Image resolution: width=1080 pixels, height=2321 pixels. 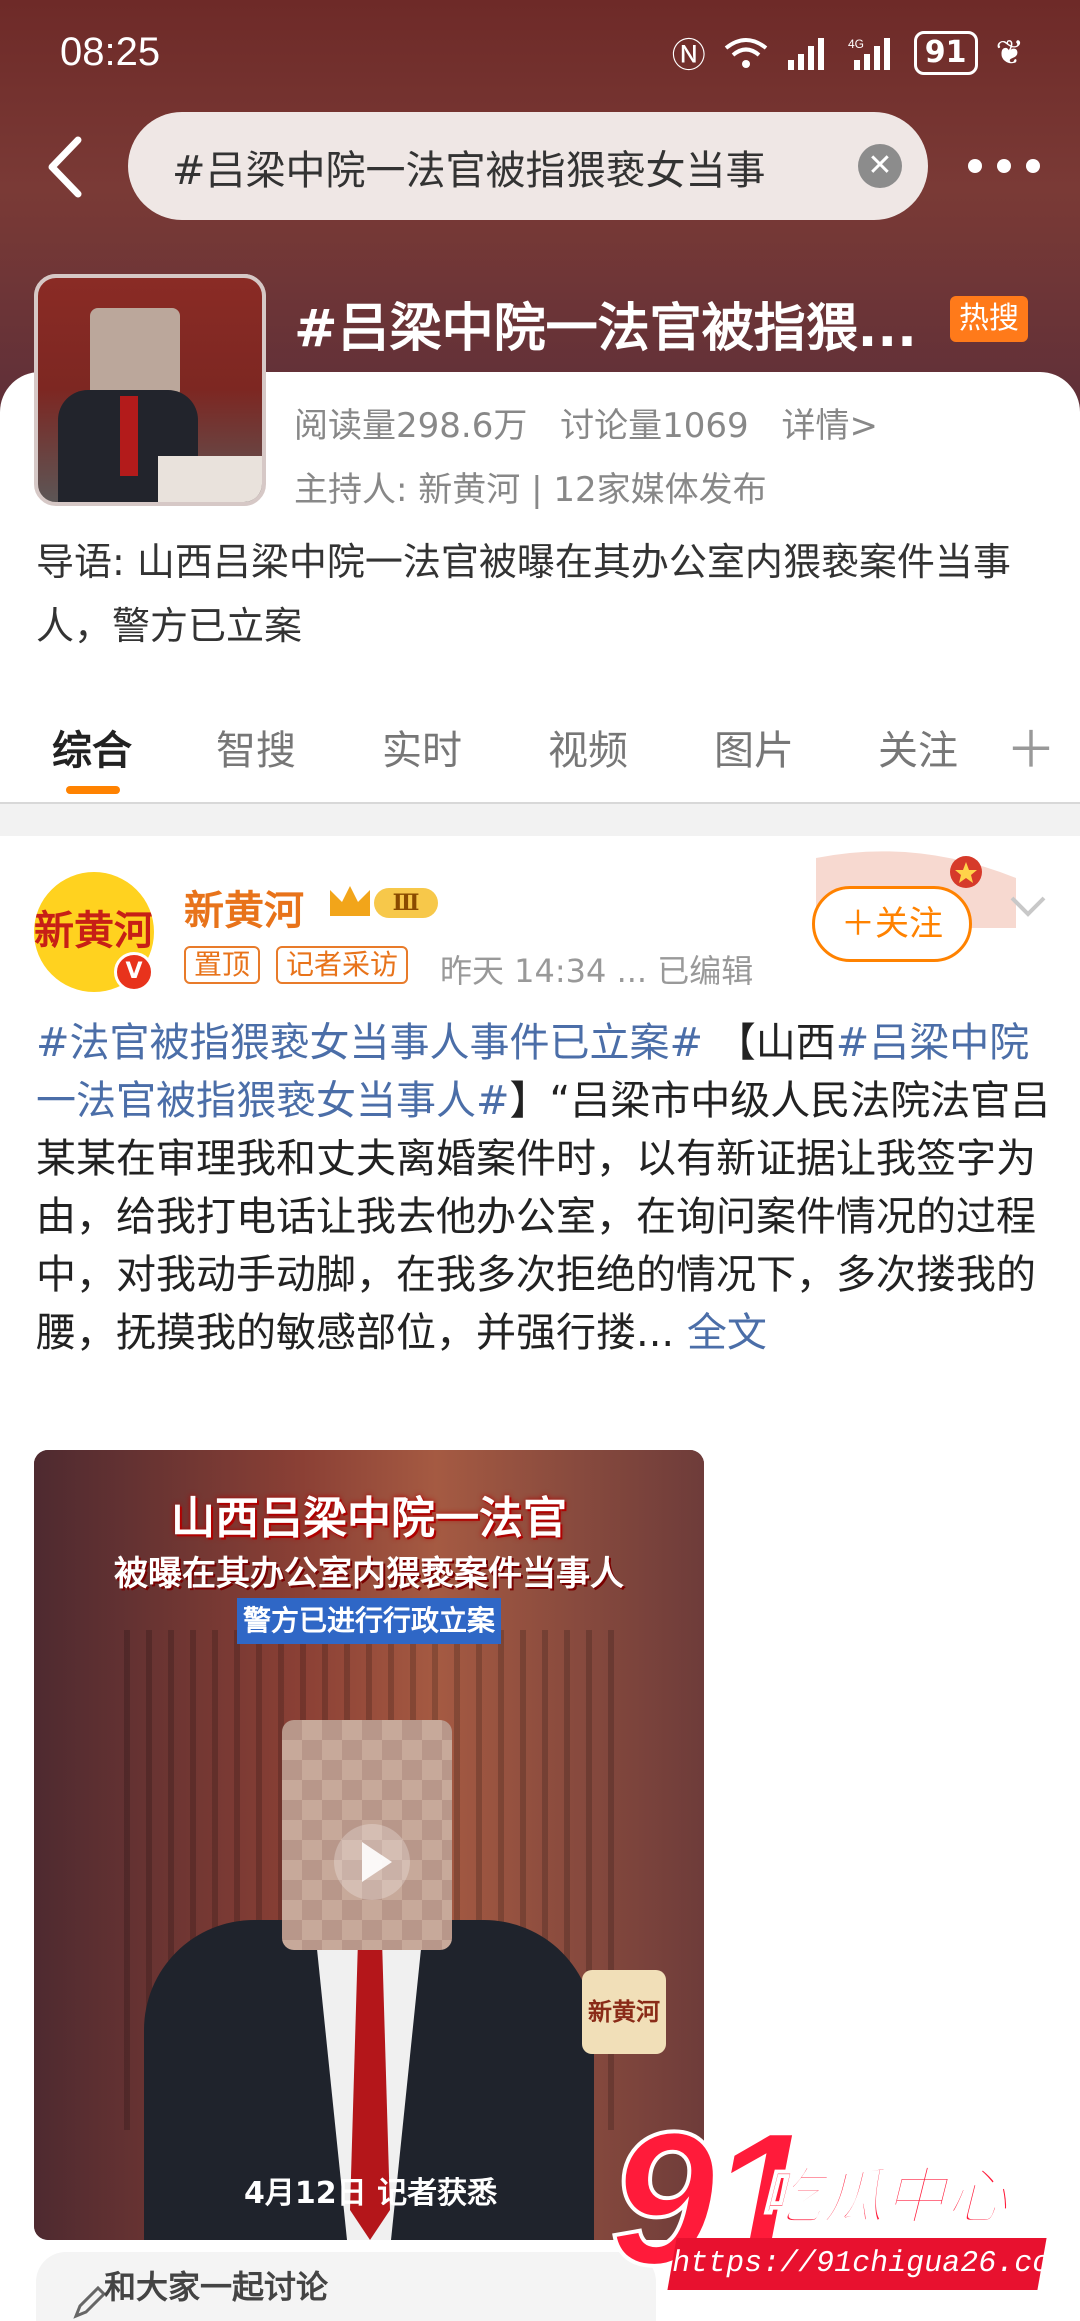 What do you see at coordinates (945, 52) in the screenshot?
I see `battery-indicator: 91` at bounding box center [945, 52].